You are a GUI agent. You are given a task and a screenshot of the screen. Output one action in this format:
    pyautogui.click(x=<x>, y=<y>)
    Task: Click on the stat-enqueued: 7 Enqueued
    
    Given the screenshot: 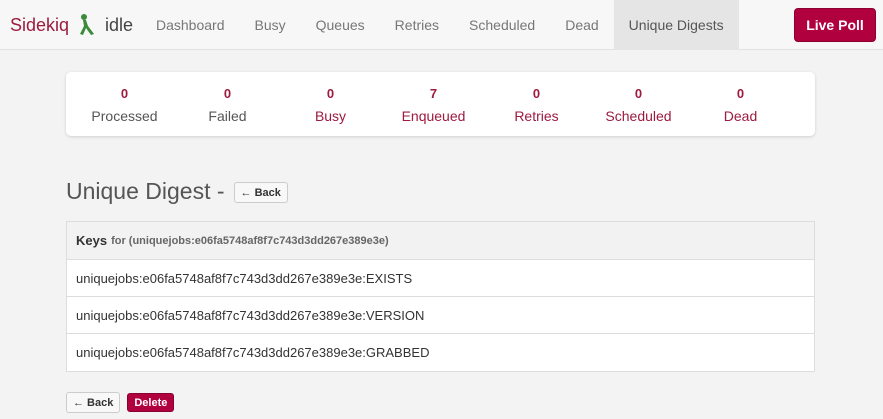 What is the action you would take?
    pyautogui.click(x=433, y=105)
    